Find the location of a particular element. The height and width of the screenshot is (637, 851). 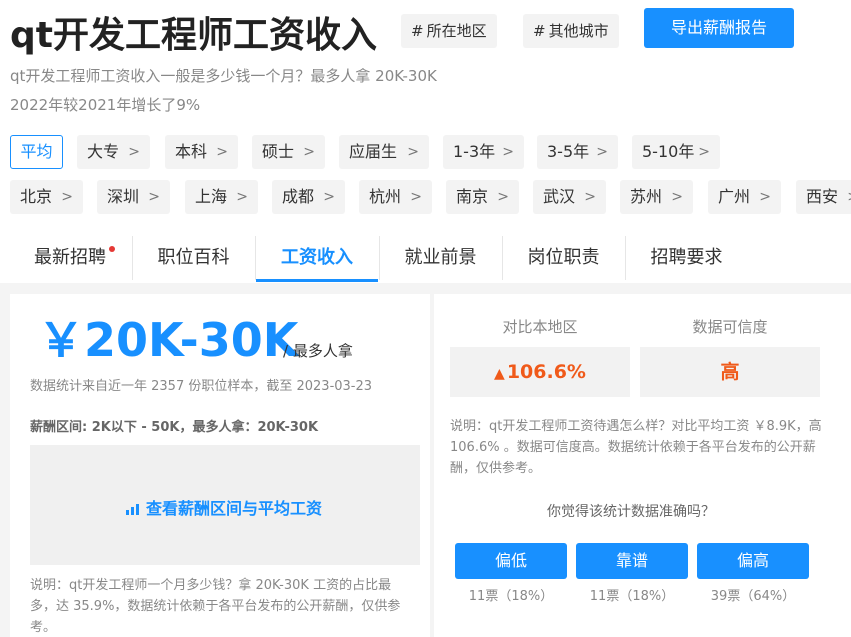

filter-level-average: 平均 is located at coordinates (36, 152).